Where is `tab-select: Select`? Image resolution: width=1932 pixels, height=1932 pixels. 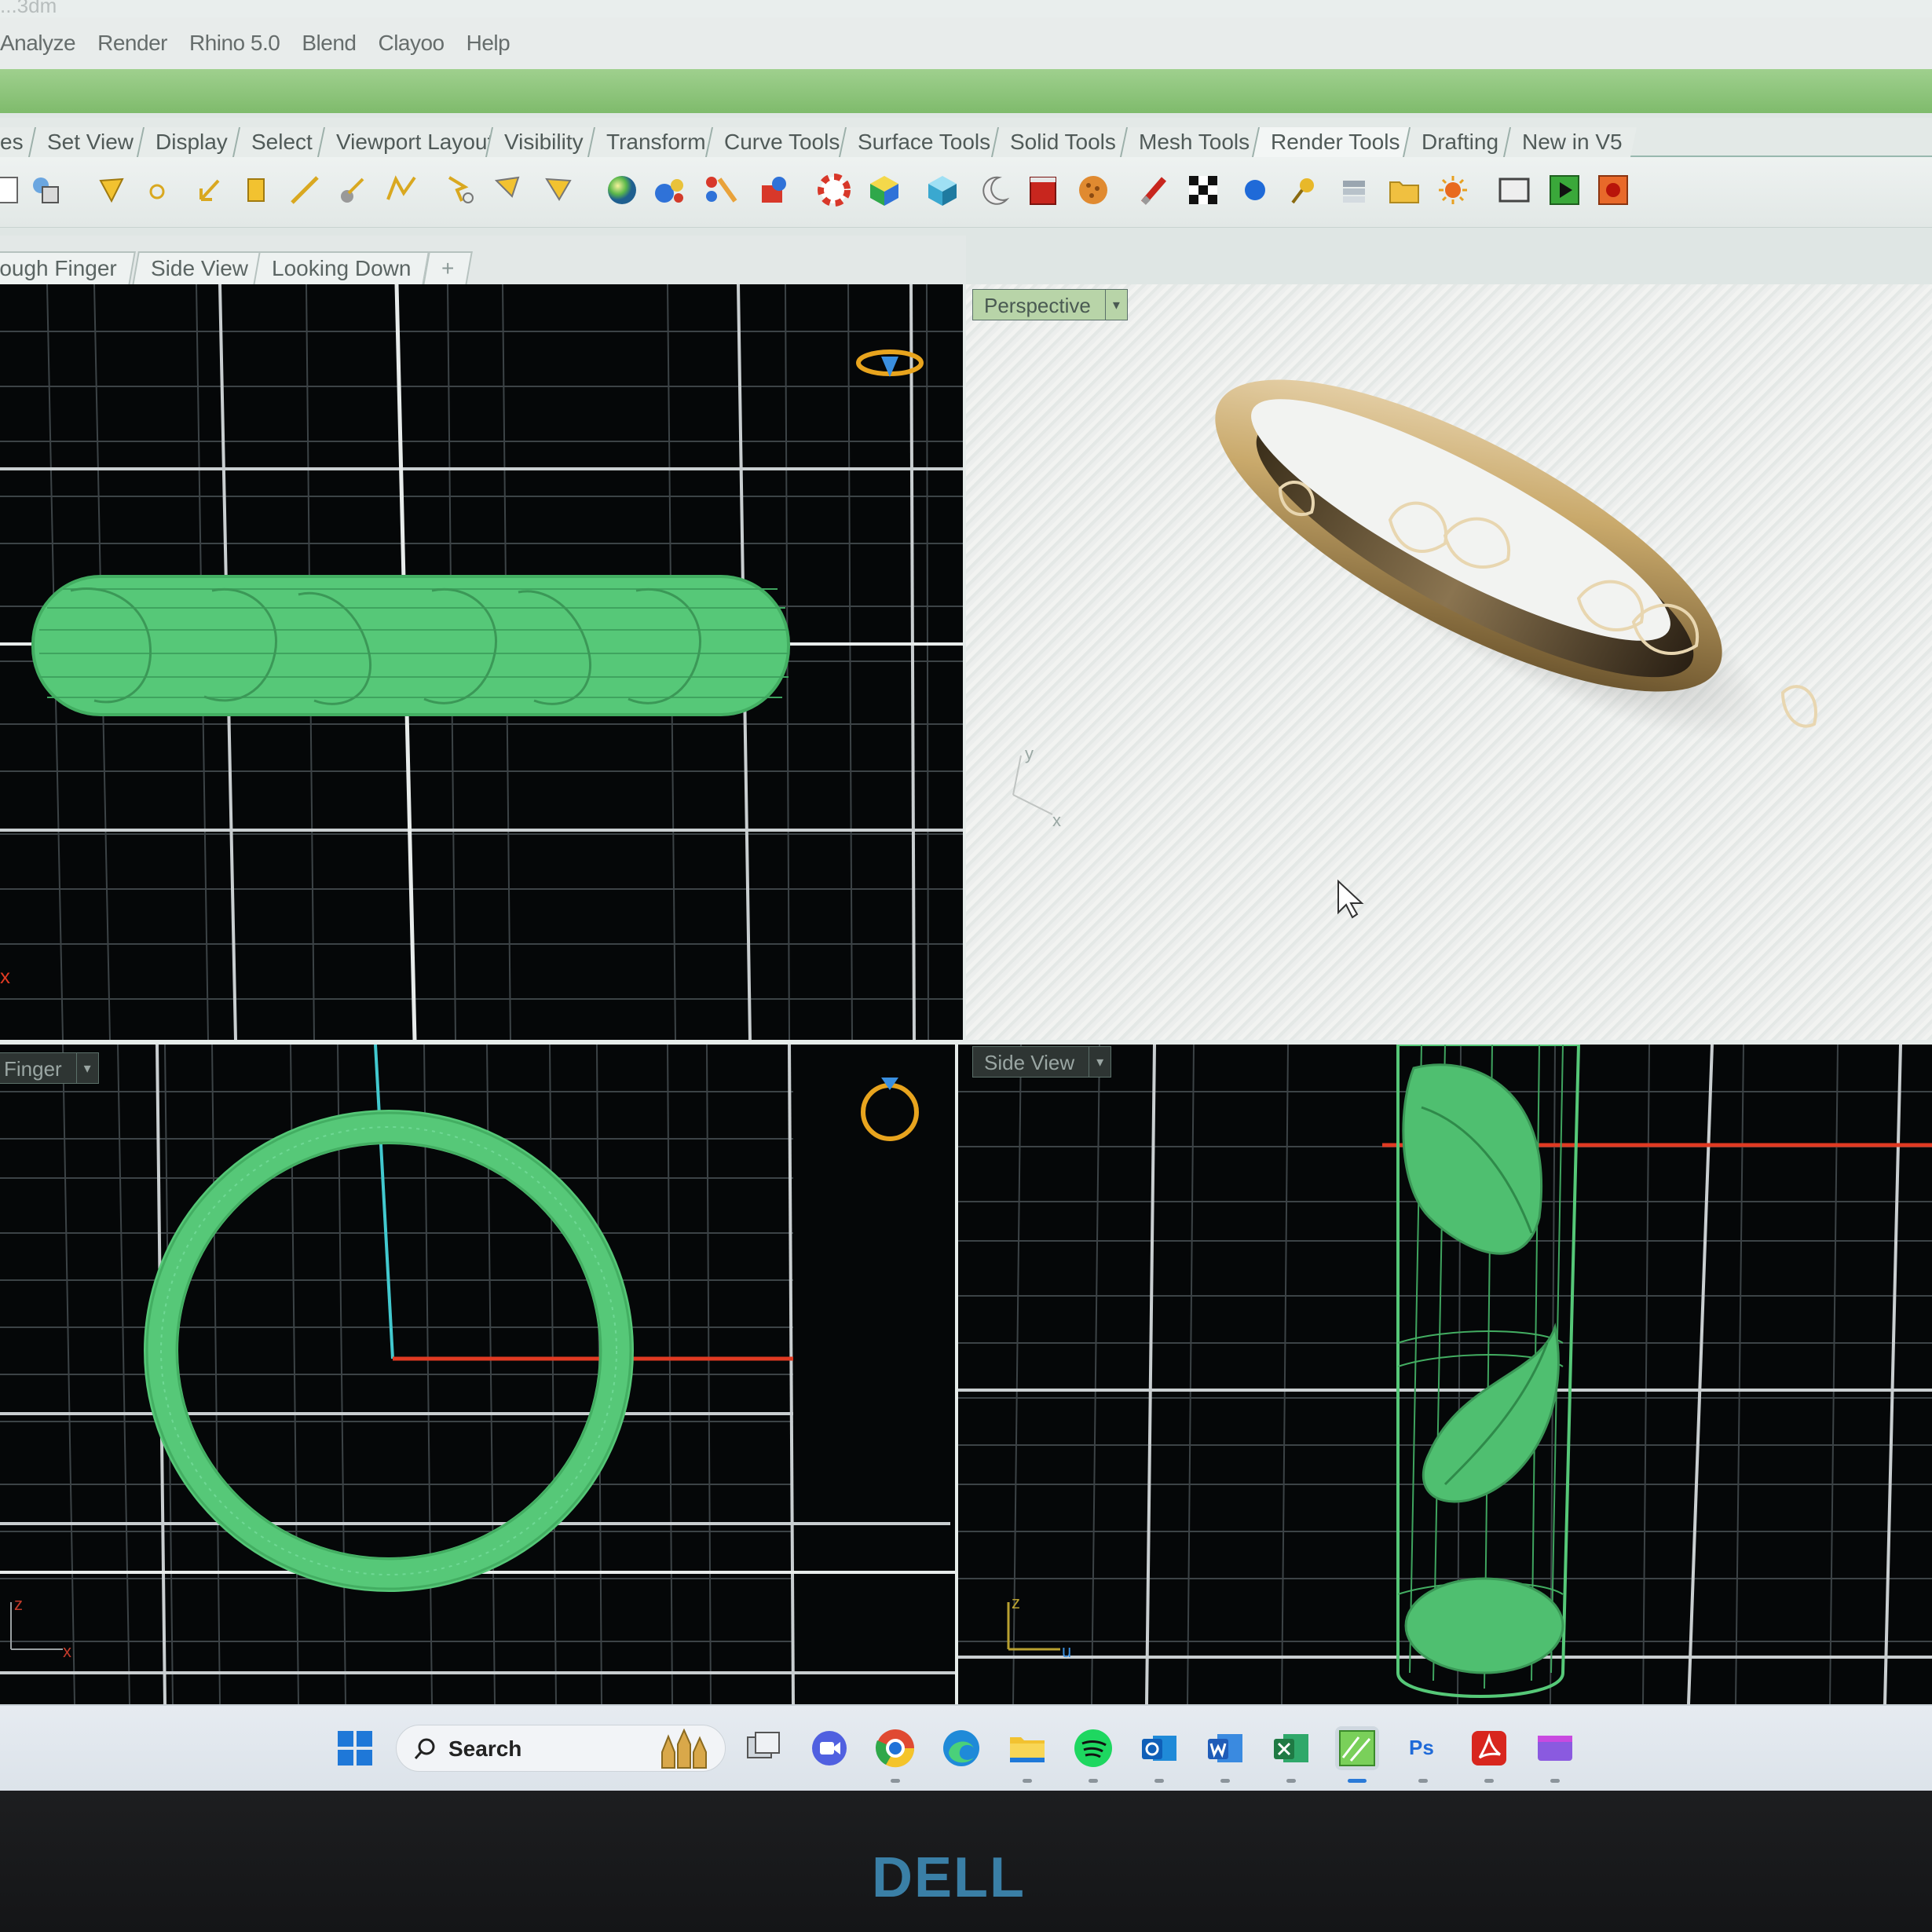
tab-select: Select is located at coordinates (279, 142).